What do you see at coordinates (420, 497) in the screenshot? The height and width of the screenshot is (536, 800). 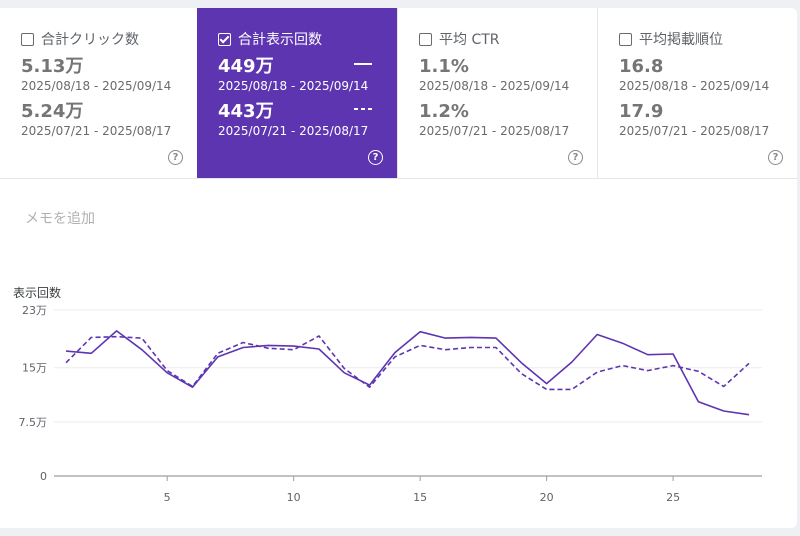 I see `x-tick-label: 15` at bounding box center [420, 497].